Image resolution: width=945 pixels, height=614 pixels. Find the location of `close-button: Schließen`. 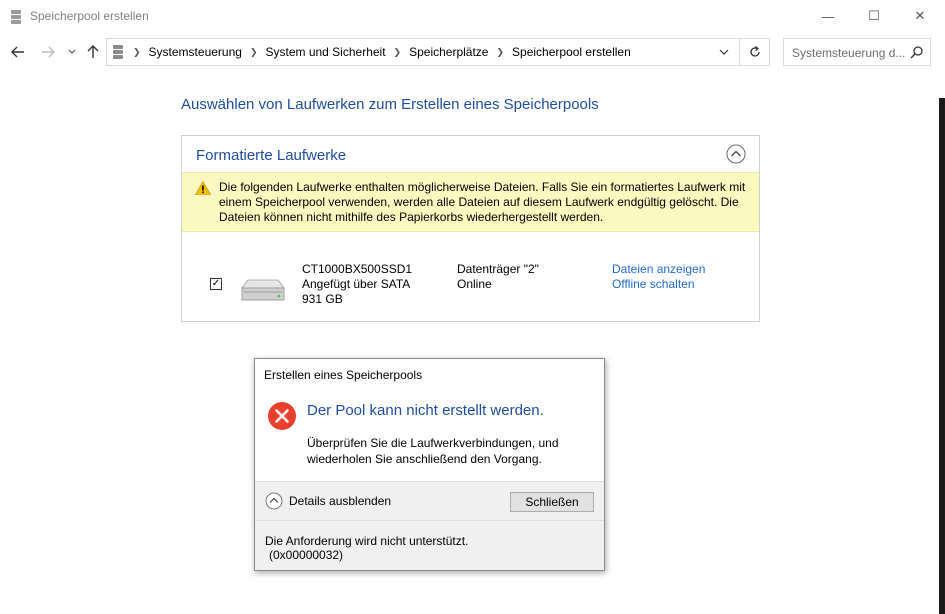

close-button: Schließen is located at coordinates (552, 502).